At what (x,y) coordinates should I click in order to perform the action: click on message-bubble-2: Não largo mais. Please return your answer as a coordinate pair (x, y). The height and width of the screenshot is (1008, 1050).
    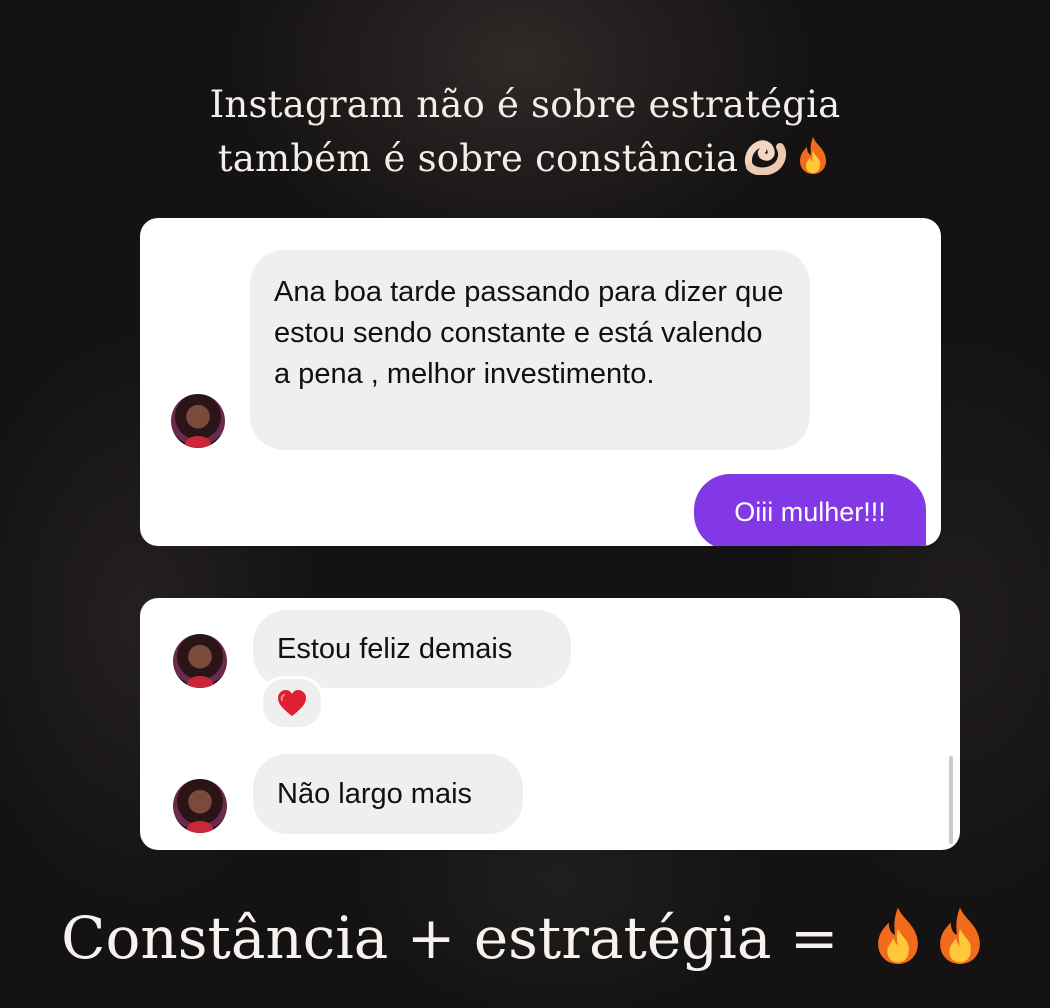
    Looking at the image, I should click on (388, 794).